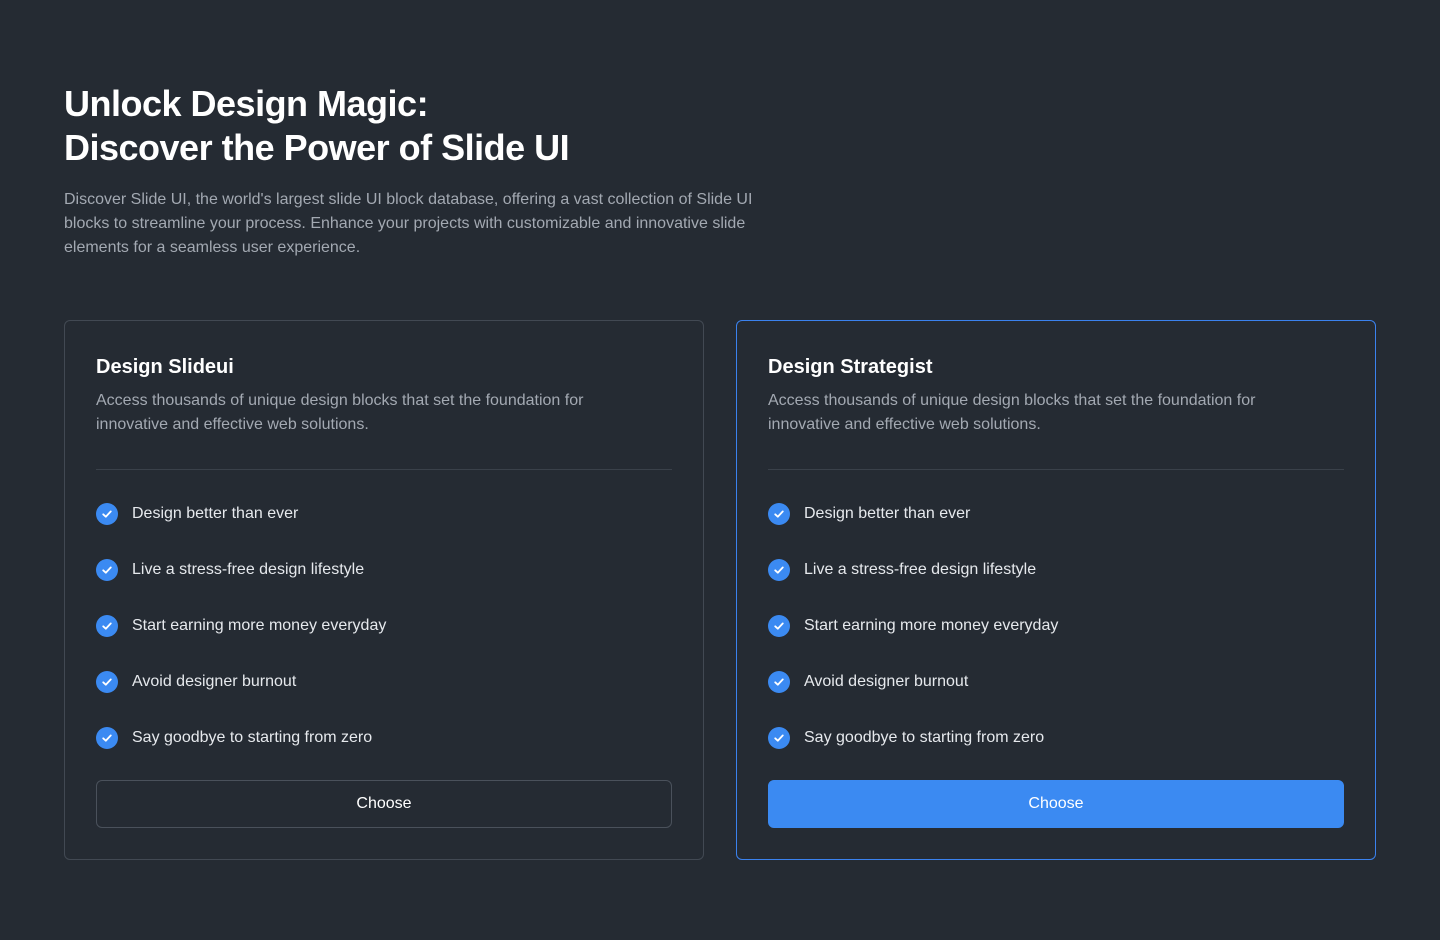  Describe the element at coordinates (1056, 804) in the screenshot. I see `choose-button-design-strategist: Choose` at that location.